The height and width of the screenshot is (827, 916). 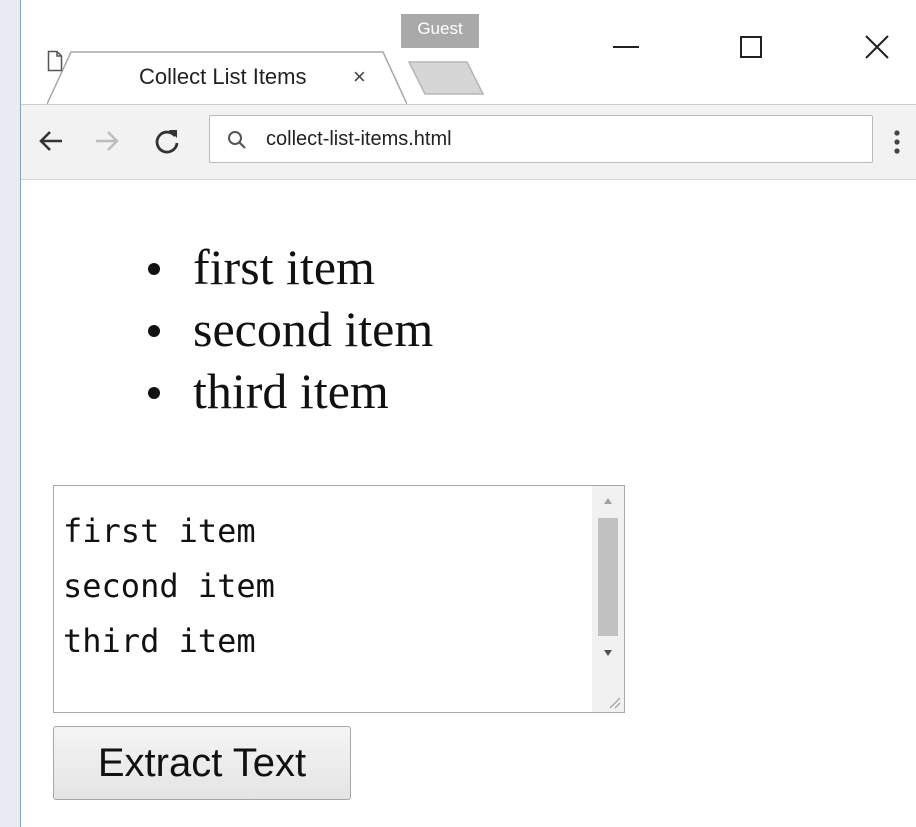 I want to click on close-window-button, so click(x=877, y=47).